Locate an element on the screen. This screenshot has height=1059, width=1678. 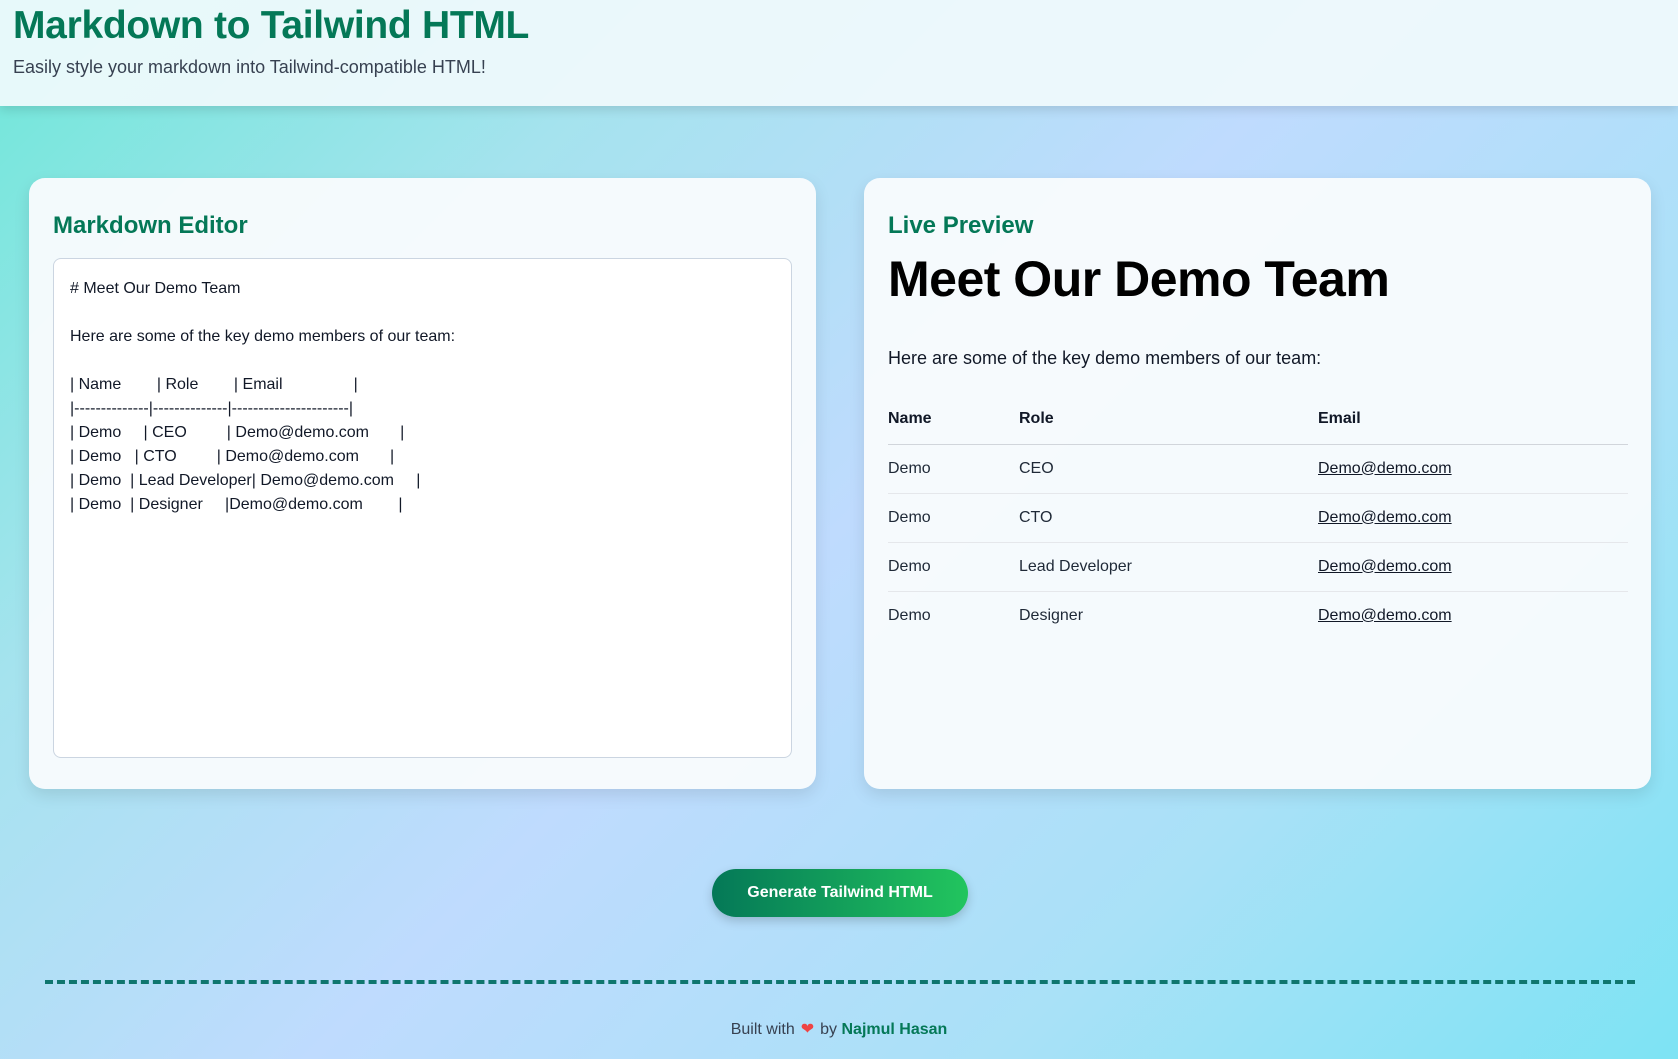
footer-prefix: Built with is located at coordinates (762, 1029).